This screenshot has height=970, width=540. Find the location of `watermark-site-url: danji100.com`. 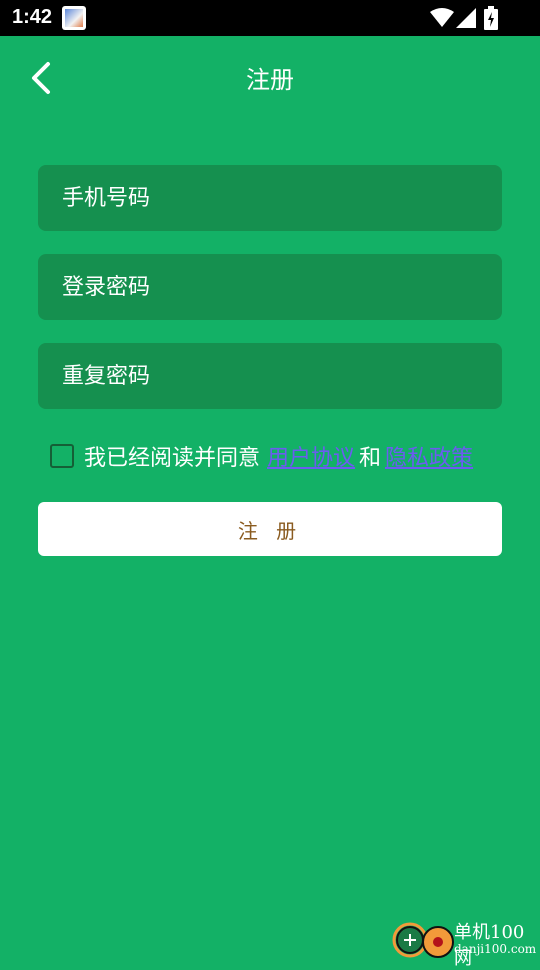

watermark-site-url: danji100.com is located at coordinates (495, 949).